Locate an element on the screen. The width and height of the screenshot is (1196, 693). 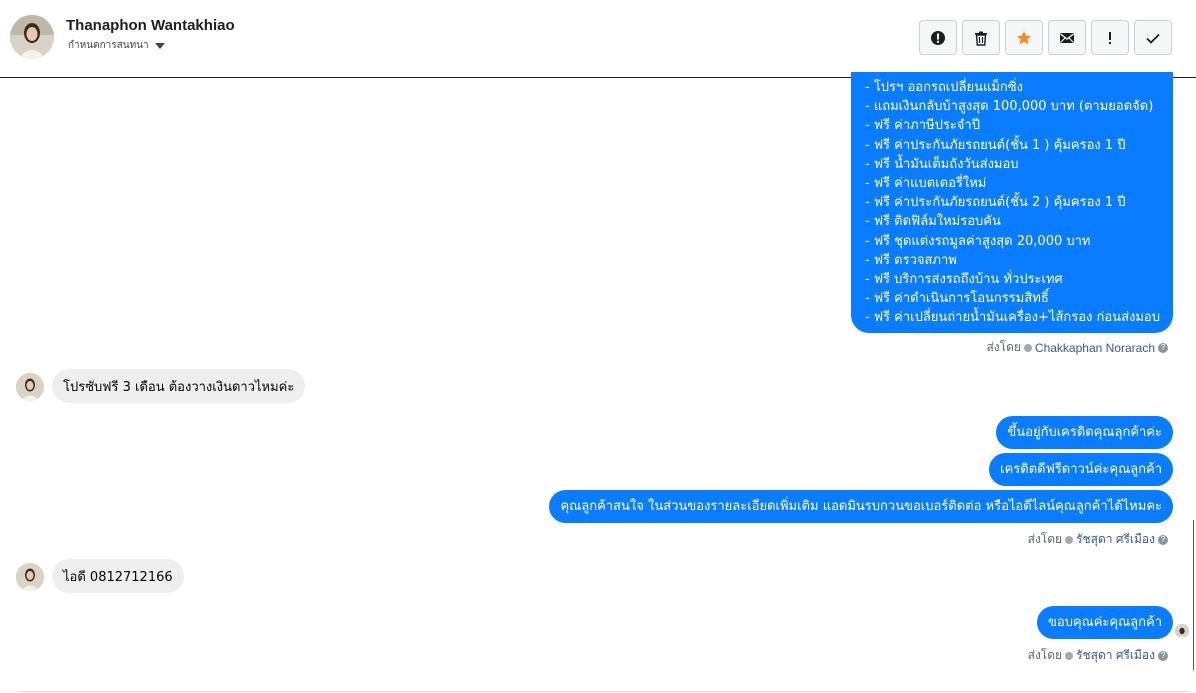
alert-circle-icon is located at coordinates (938, 37).